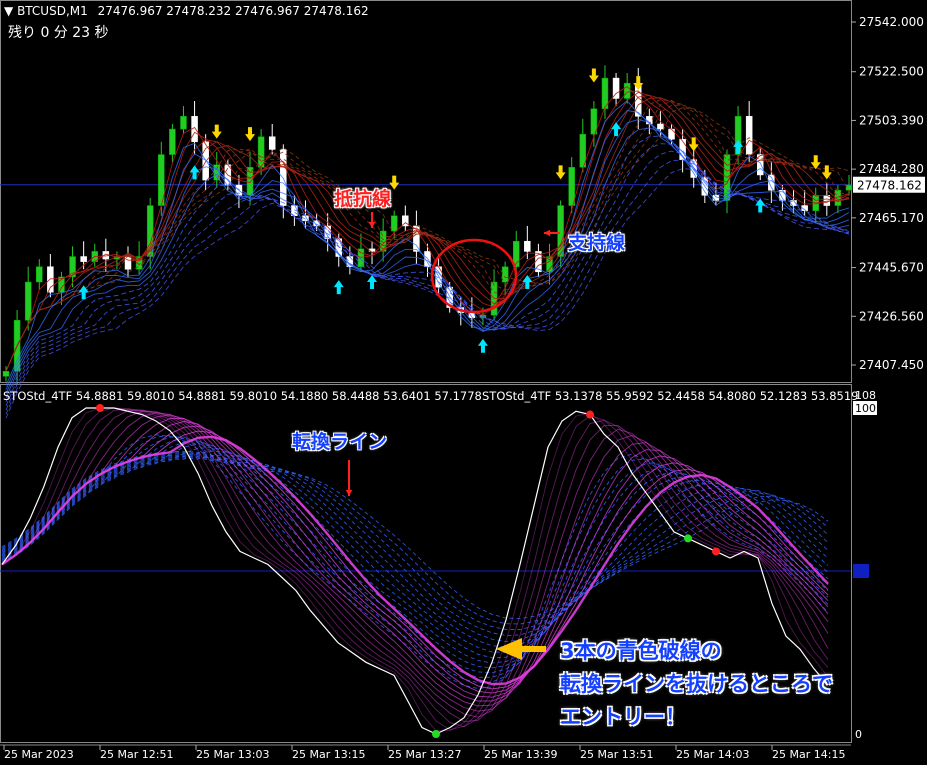 Image resolution: width=927 pixels, height=765 pixels. I want to click on ohlc-values: 27476.967 27478.232 27476.967 27478.162, so click(233, 11).